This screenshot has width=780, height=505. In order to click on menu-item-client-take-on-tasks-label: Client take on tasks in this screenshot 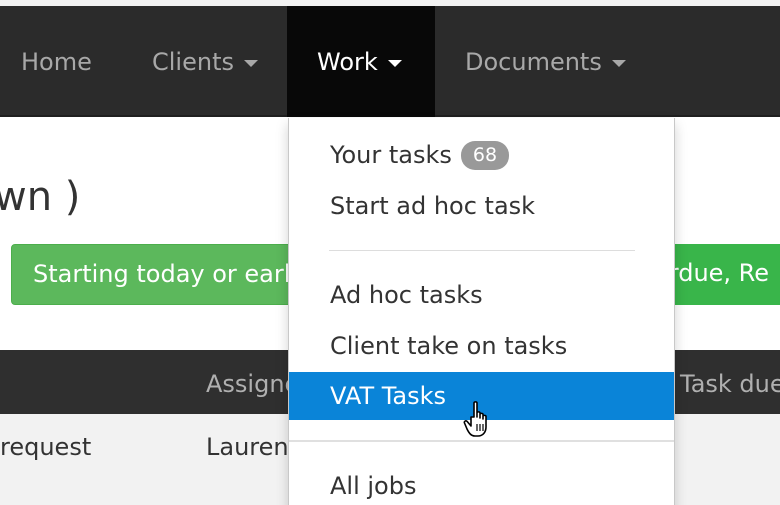, I will do `click(449, 346)`.